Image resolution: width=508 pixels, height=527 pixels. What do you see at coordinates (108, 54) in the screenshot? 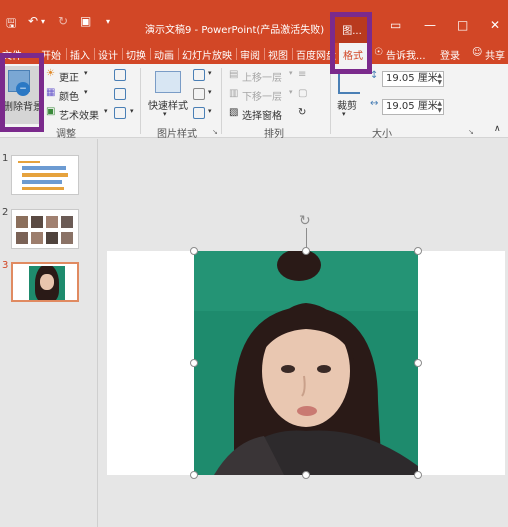
I see `tab-design: 设计` at bounding box center [108, 54].